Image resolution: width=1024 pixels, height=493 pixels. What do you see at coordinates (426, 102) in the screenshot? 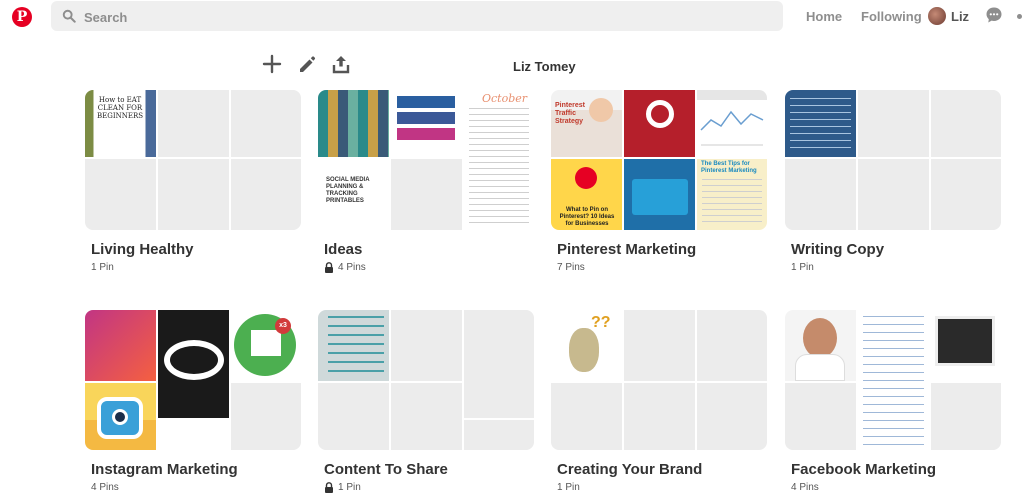
I see `linkedin-icon` at bounding box center [426, 102].